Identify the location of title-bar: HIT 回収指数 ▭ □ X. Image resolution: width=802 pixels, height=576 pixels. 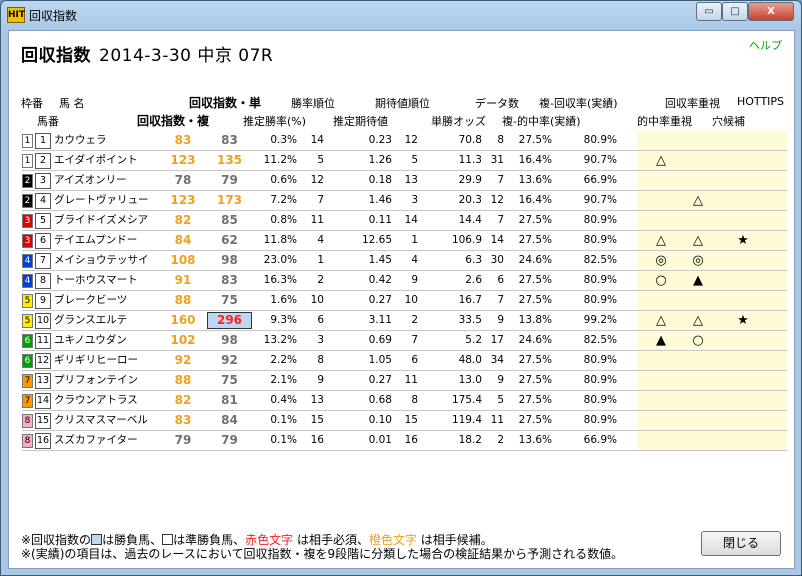
(401, 15).